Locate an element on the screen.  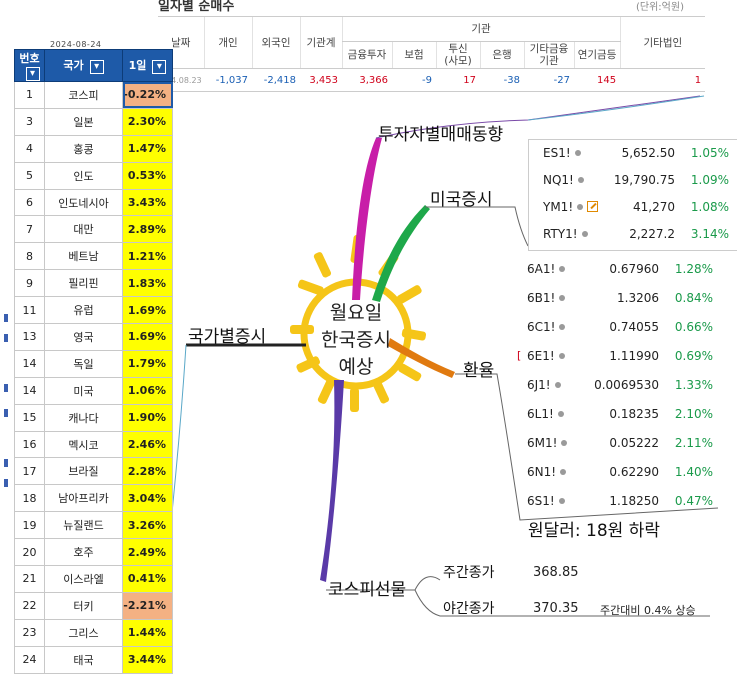
edit-icon is located at coordinates (593, 206).